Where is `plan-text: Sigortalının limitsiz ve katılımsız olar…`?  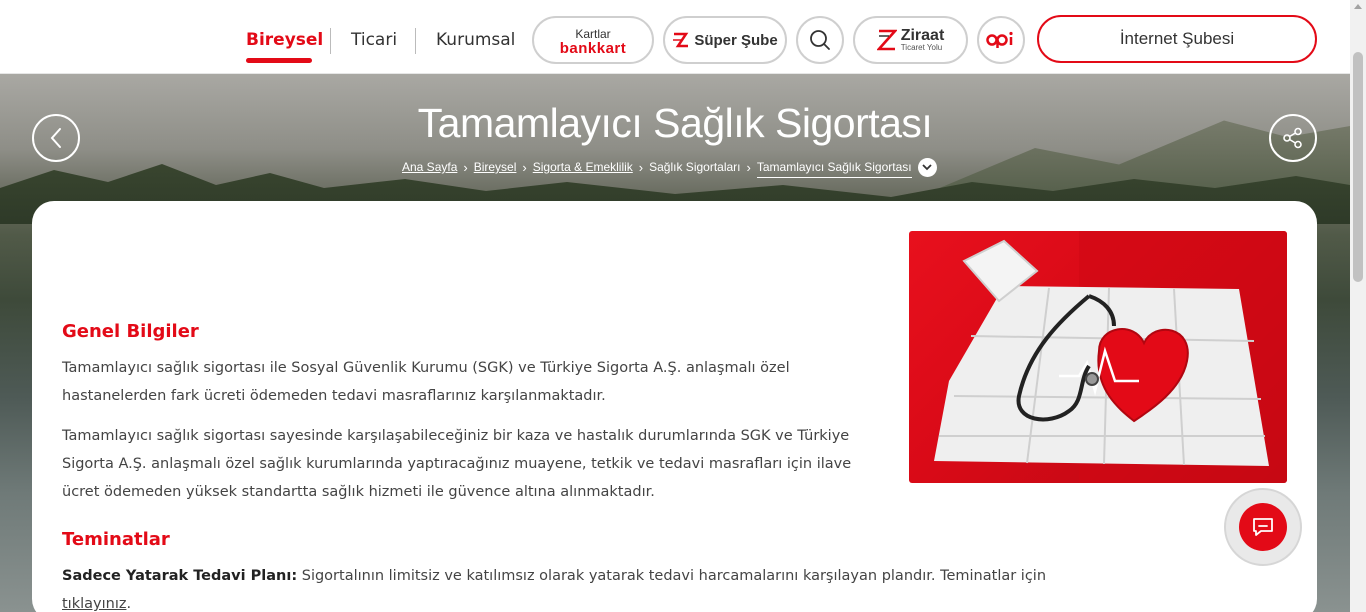 plan-text: Sigortalının limitsiz ve katılımsız olar… is located at coordinates (672, 576).